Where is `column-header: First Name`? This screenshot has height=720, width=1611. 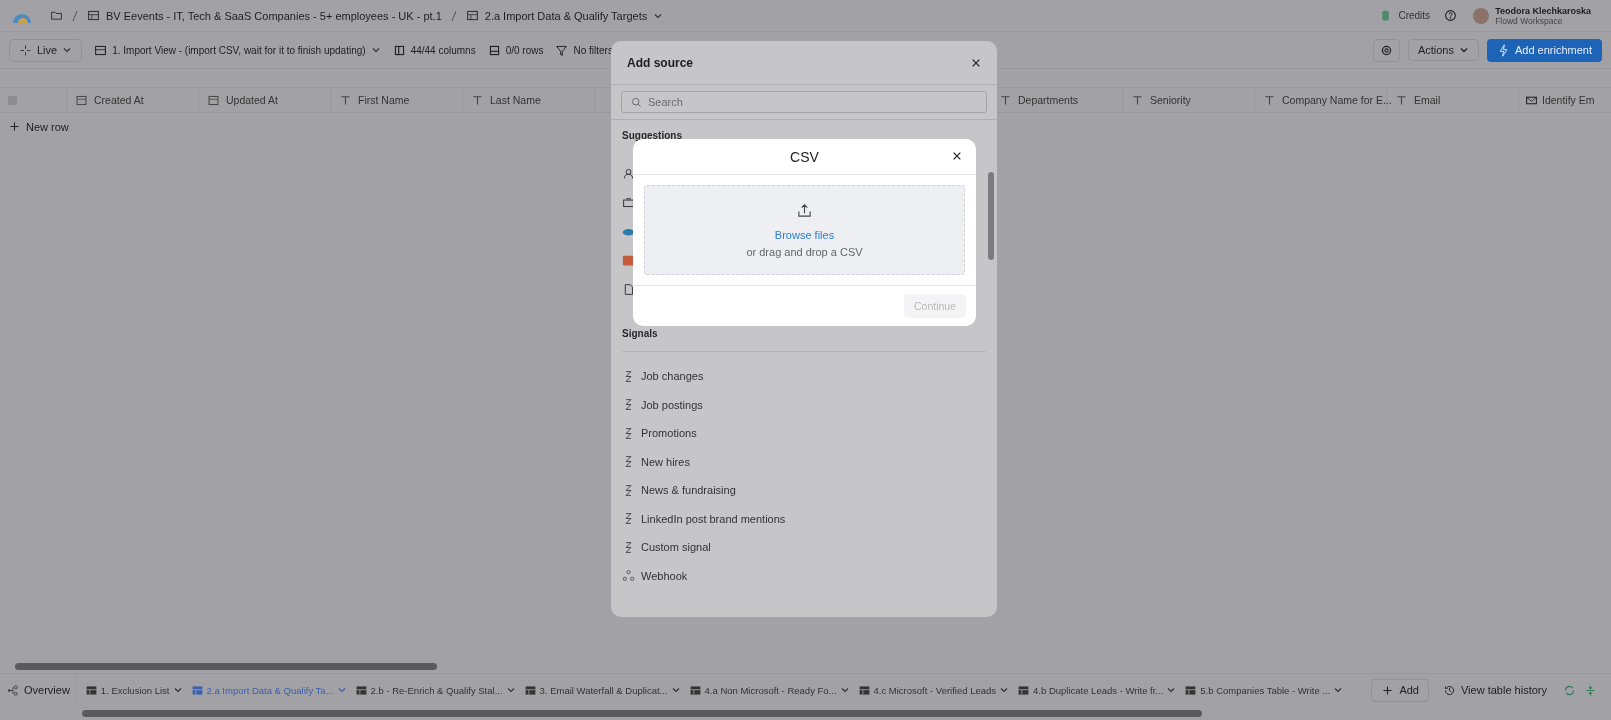
column-header: First Name is located at coordinates (384, 100).